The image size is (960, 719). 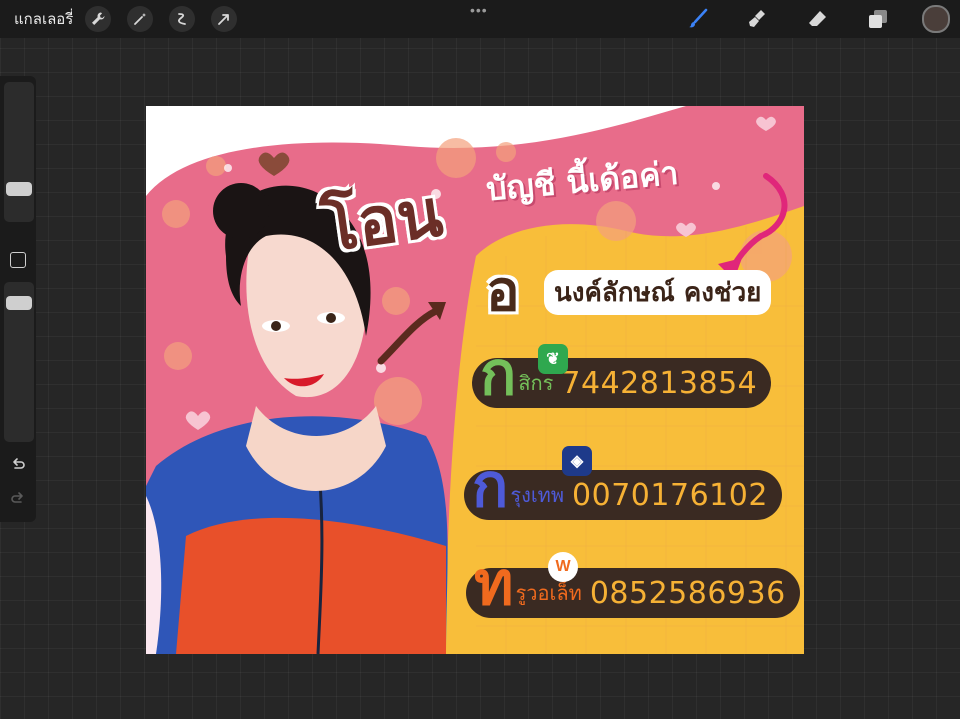 I want to click on selection-icon, so click(x=182, y=19).